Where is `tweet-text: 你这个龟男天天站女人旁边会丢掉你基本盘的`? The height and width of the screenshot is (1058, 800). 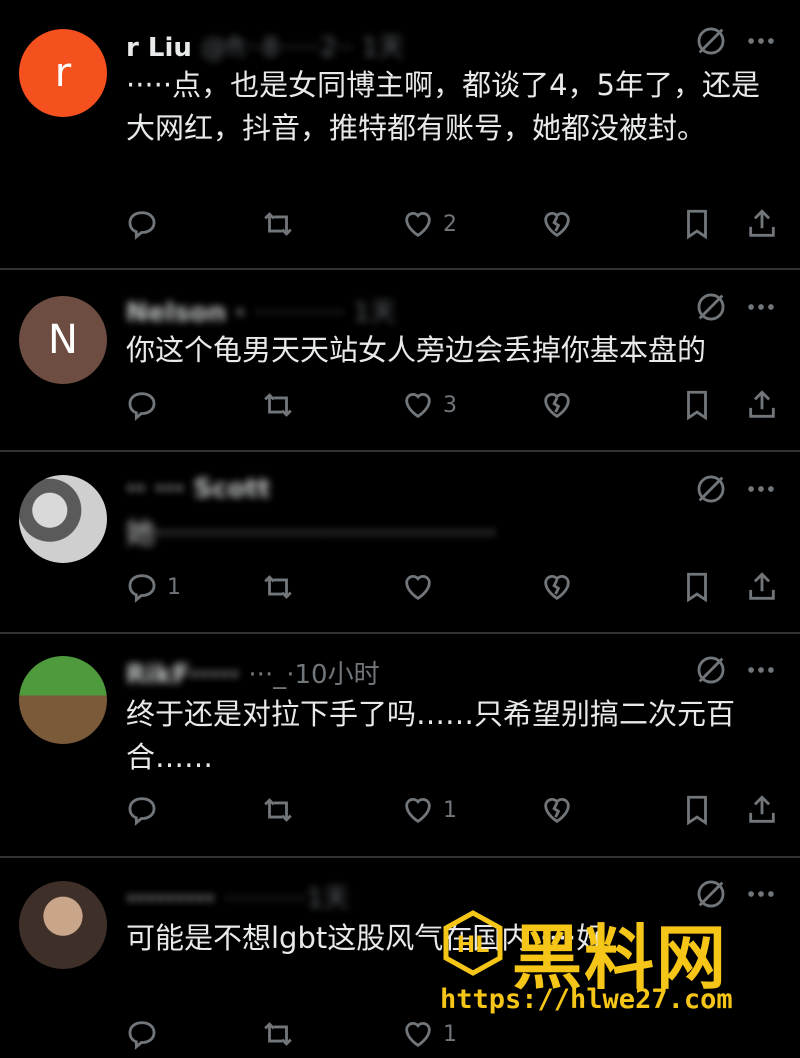 tweet-text: 你这个龟男天天站女人旁边会丢掉你基本盘的 is located at coordinates (416, 350).